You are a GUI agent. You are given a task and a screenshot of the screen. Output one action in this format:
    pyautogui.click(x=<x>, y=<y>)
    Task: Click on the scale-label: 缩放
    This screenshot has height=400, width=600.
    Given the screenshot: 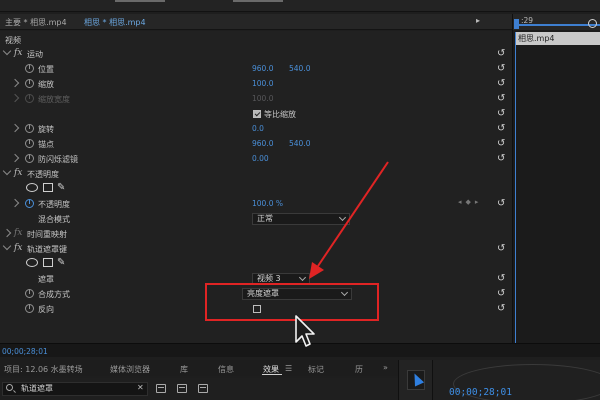 What is the action you would take?
    pyautogui.click(x=46, y=84)
    